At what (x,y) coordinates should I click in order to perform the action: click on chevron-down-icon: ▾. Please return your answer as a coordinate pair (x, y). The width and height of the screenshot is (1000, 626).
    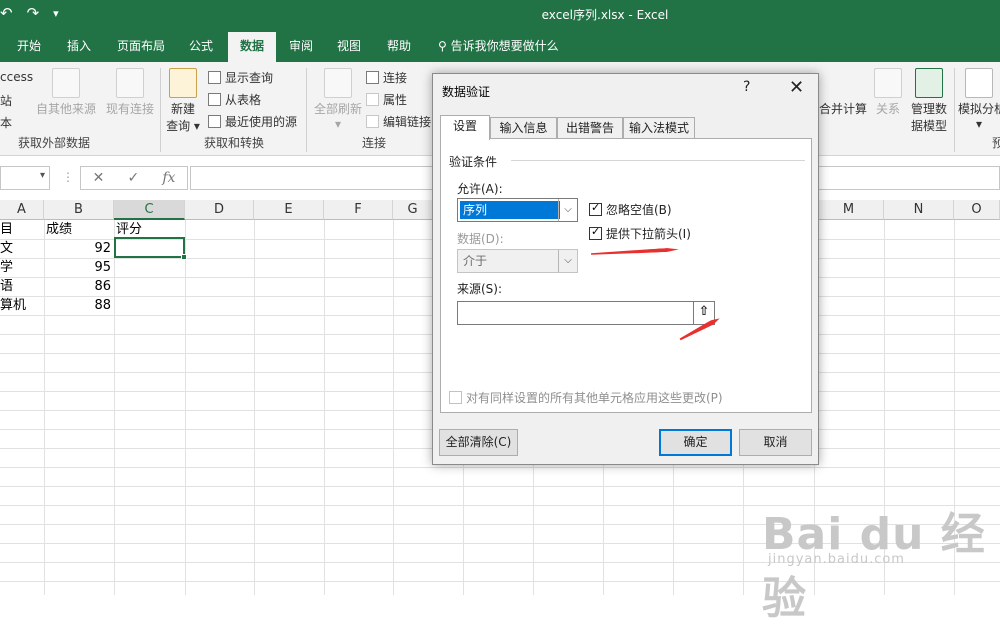
    Looking at the image, I should click on (42, 175).